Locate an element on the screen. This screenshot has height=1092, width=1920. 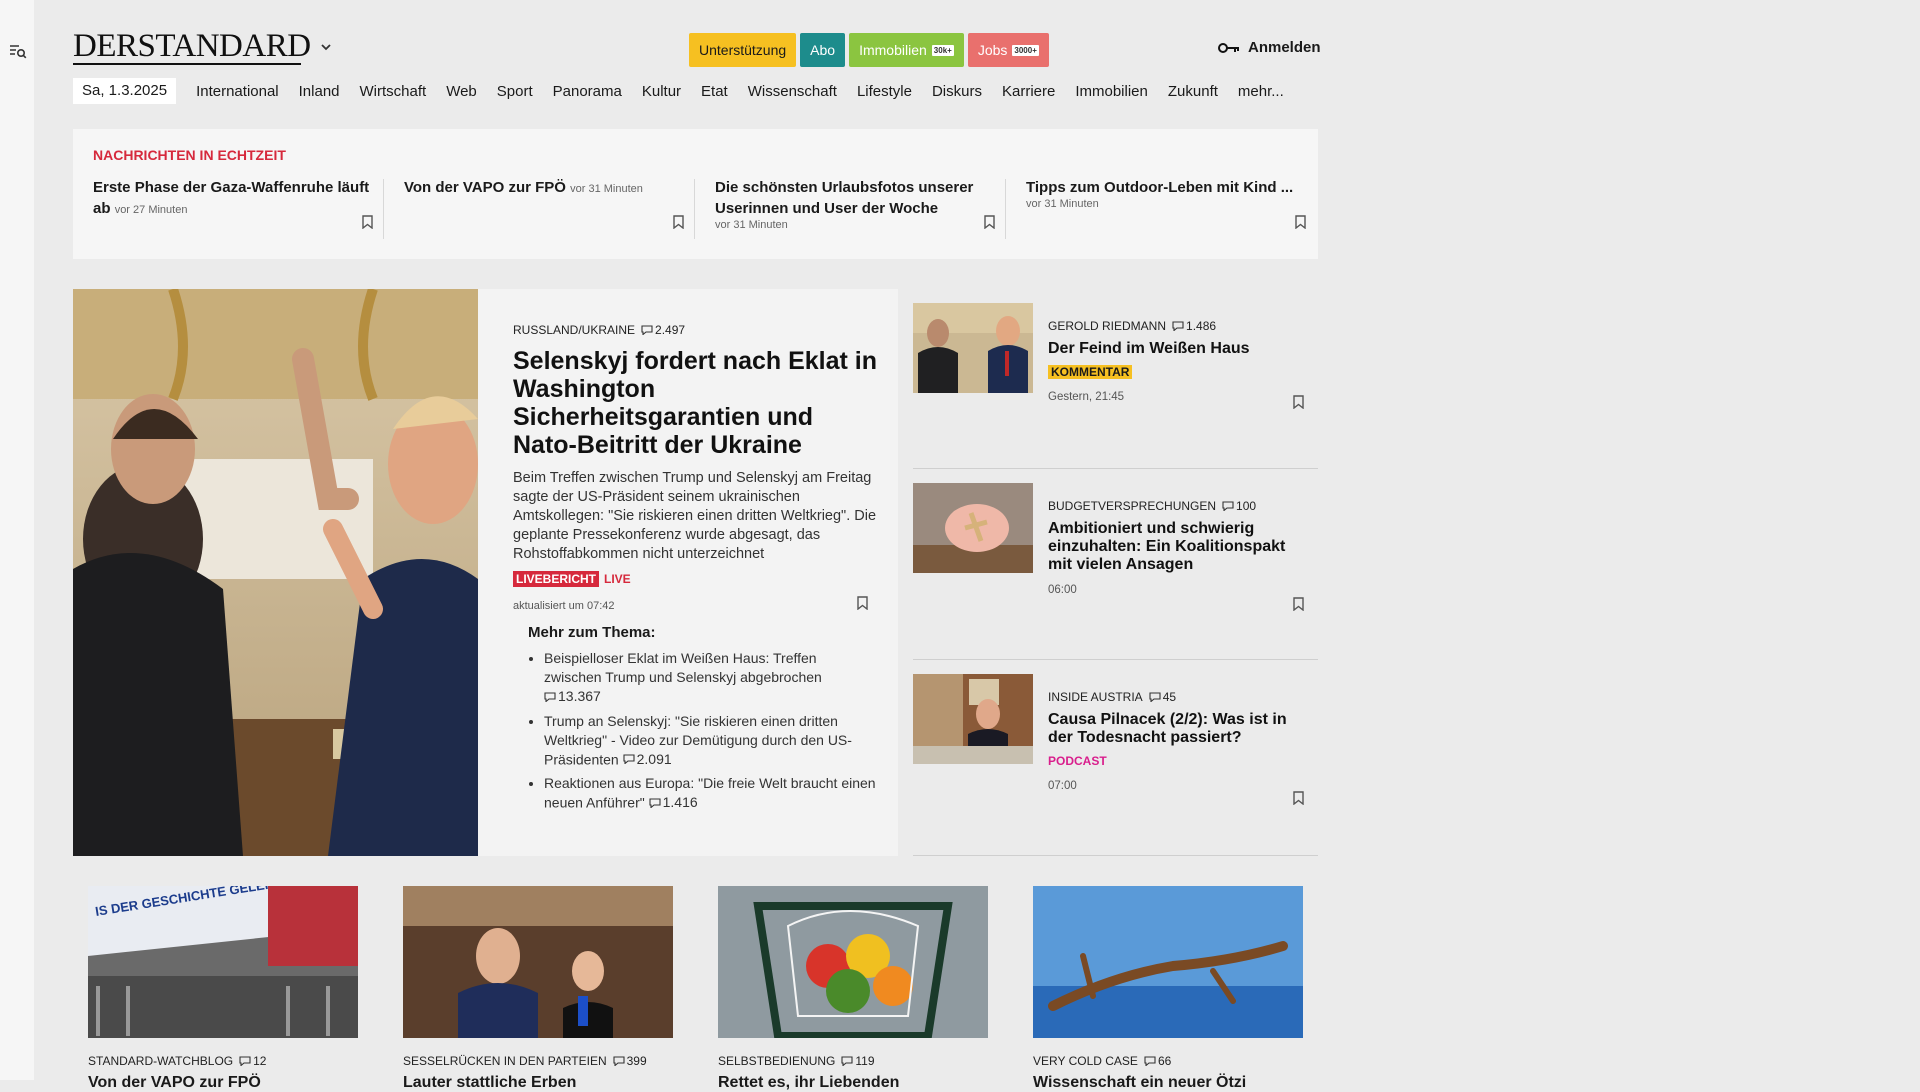
live-row: LIVEBERICHT LIVE is located at coordinates (695, 579).